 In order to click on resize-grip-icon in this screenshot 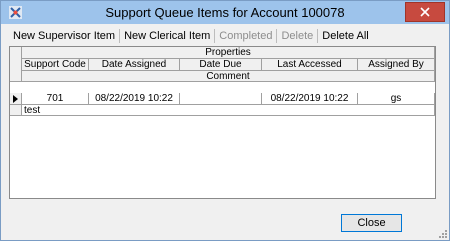, I will do `click(442, 233)`.